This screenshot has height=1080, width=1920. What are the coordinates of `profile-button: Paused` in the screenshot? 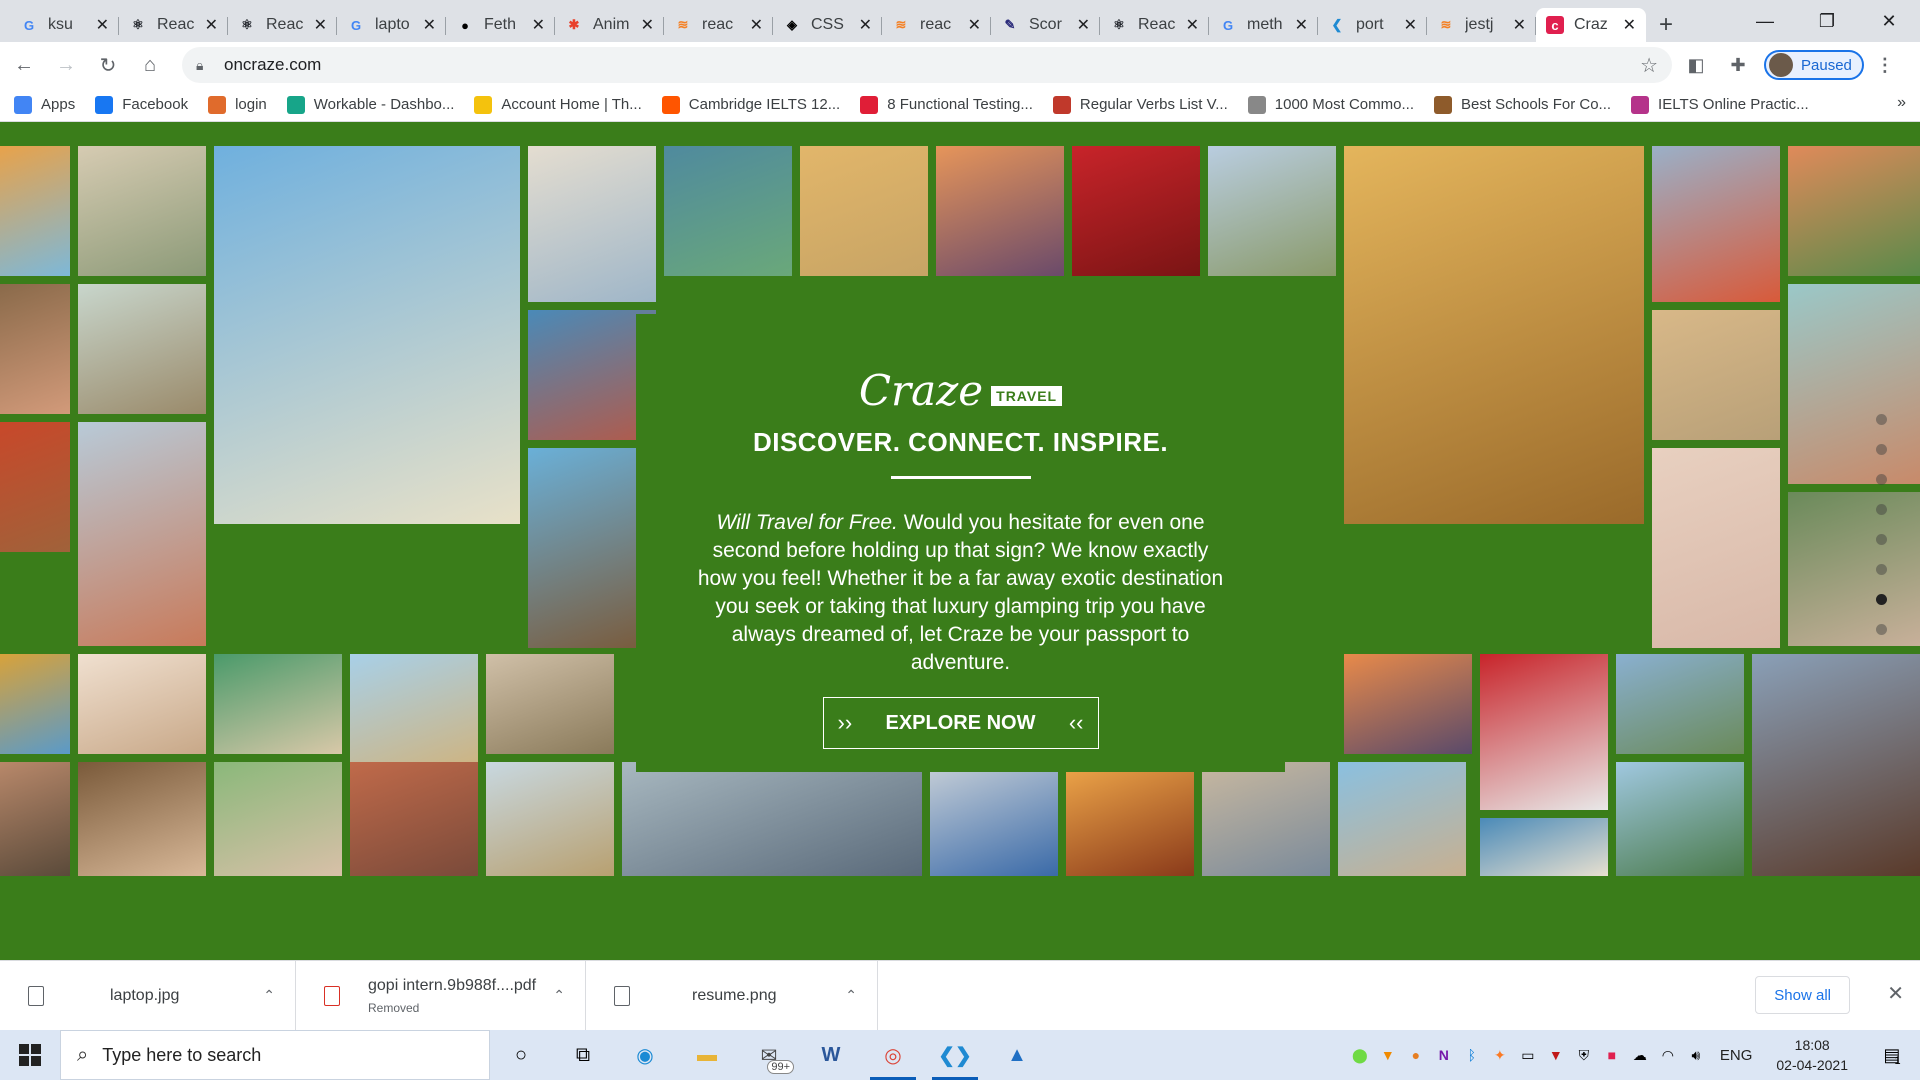 It's located at (1814, 65).